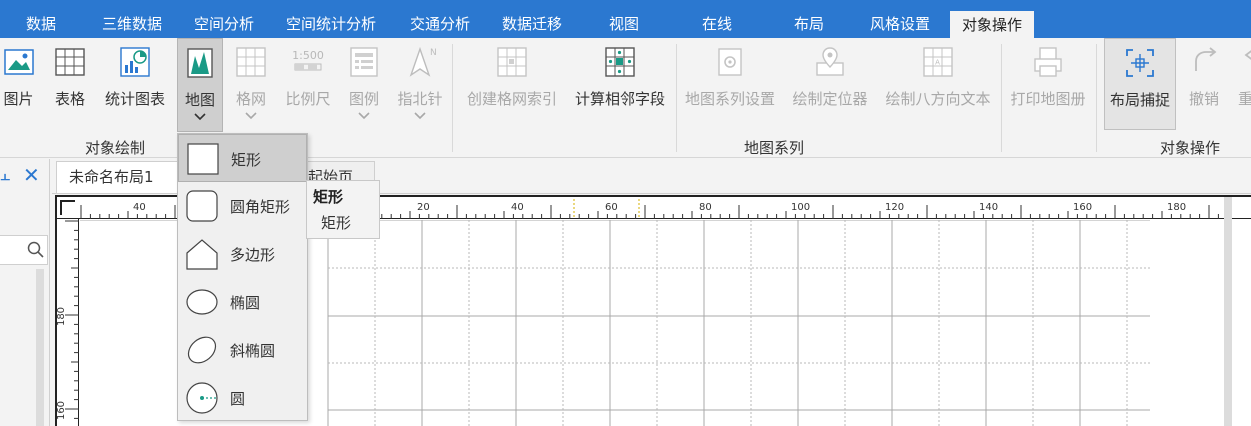  What do you see at coordinates (1204, 85) in the screenshot?
I see `undo-button: 撤销` at bounding box center [1204, 85].